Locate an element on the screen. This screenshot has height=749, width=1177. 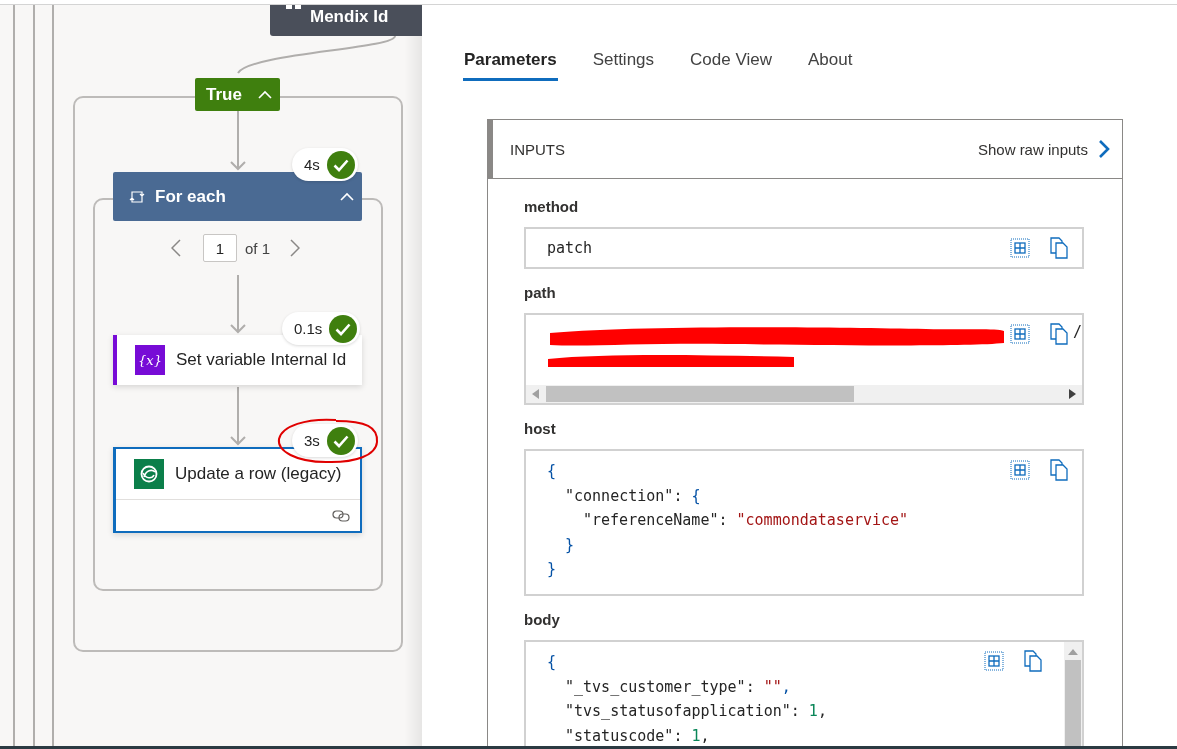
parameter-value: / is located at coordinates (1077, 332).